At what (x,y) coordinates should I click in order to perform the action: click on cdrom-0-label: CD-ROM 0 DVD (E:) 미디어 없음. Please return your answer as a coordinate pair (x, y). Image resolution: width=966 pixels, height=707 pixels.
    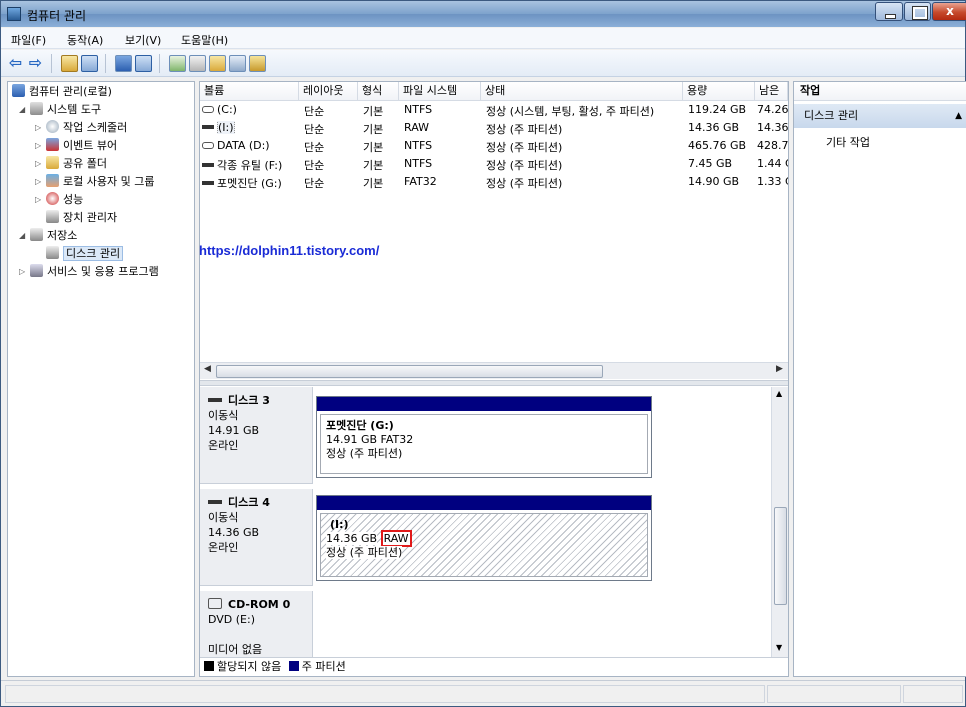
    Looking at the image, I should click on (256, 624).